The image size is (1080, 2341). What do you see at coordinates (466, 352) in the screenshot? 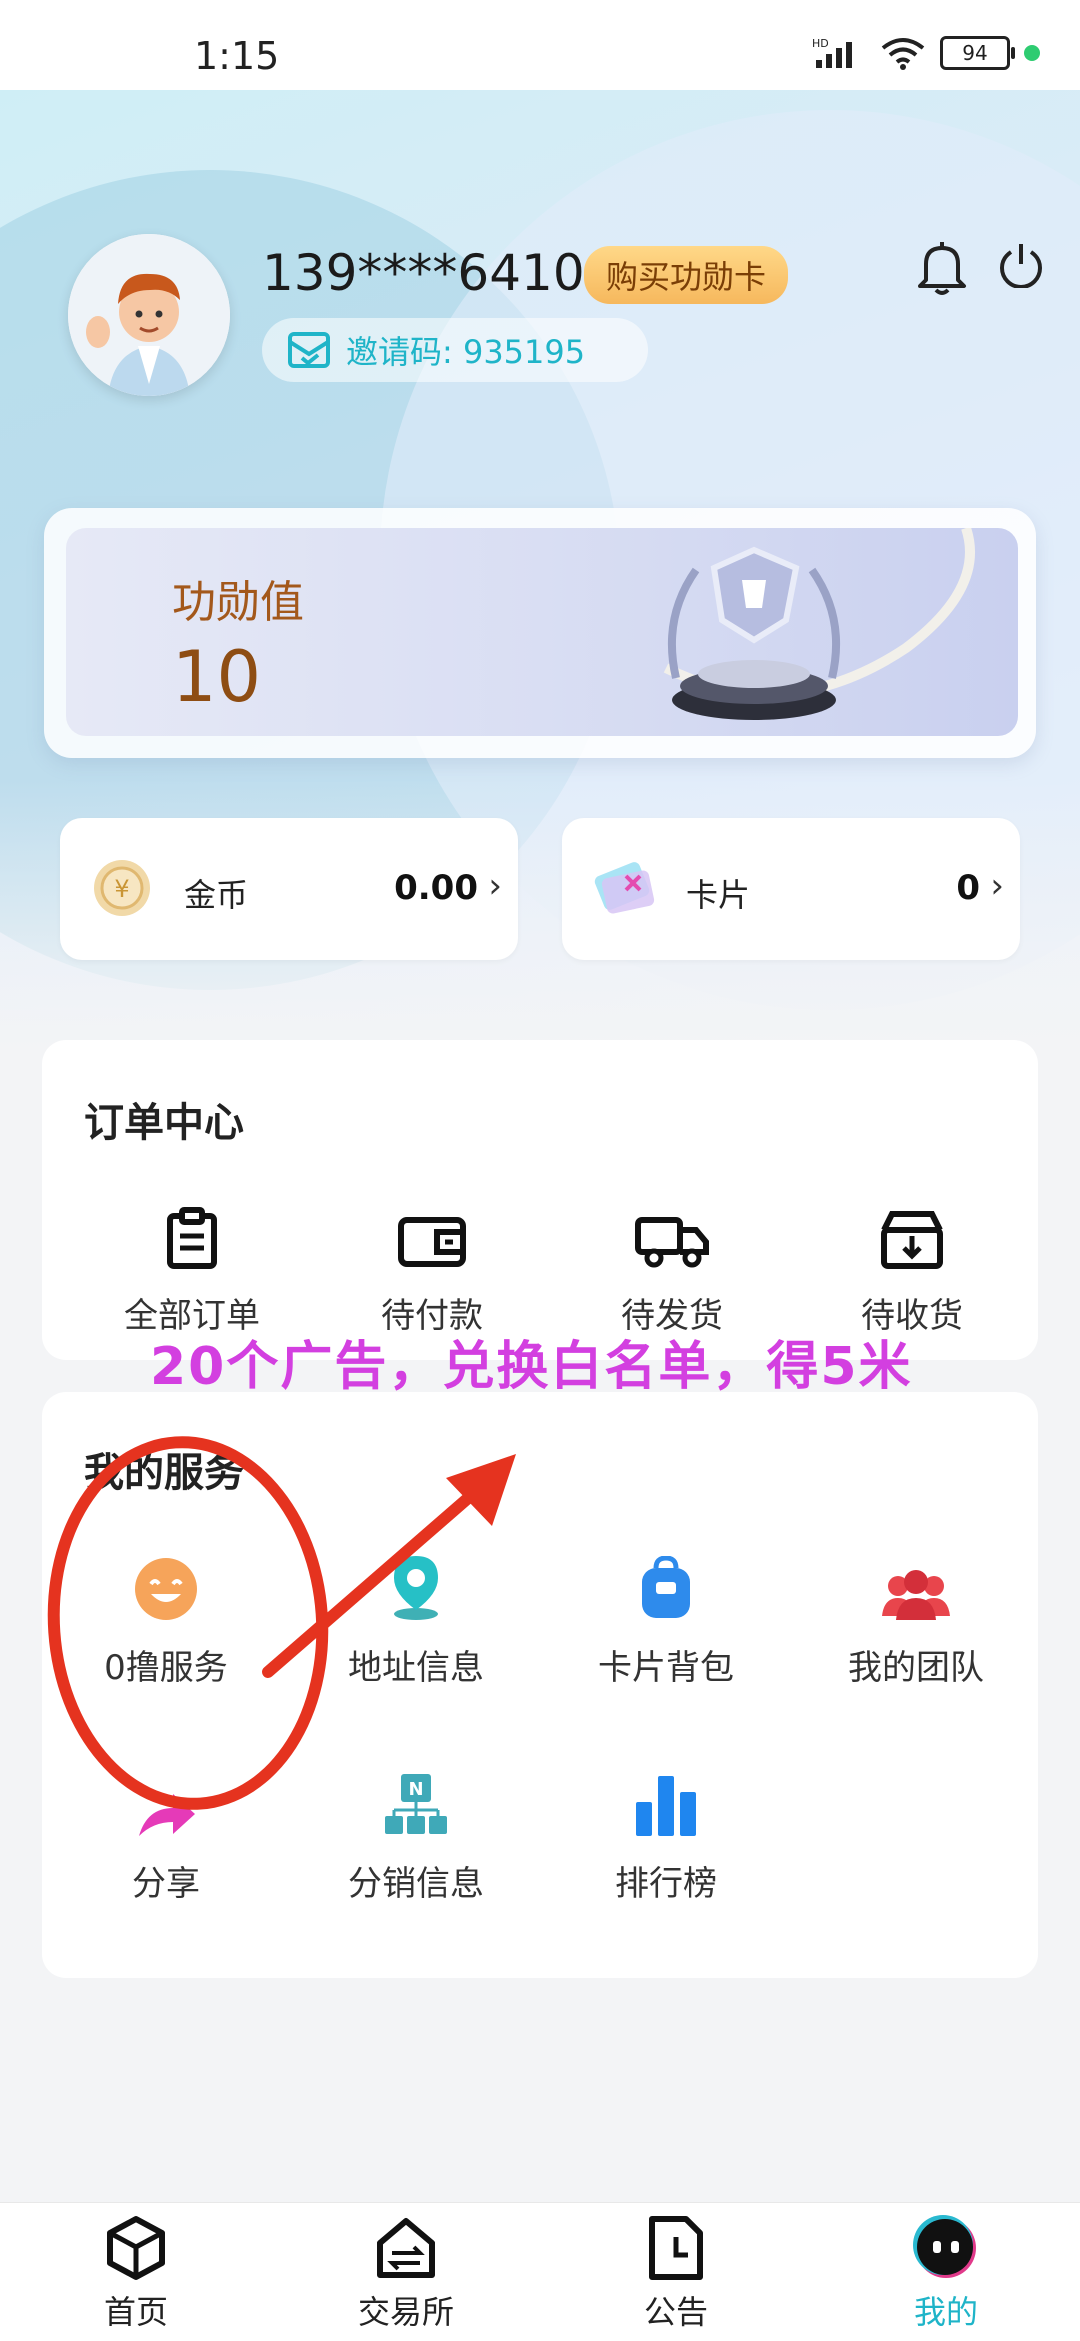
I see `invite-code-text: 邀请码: 935195` at bounding box center [466, 352].